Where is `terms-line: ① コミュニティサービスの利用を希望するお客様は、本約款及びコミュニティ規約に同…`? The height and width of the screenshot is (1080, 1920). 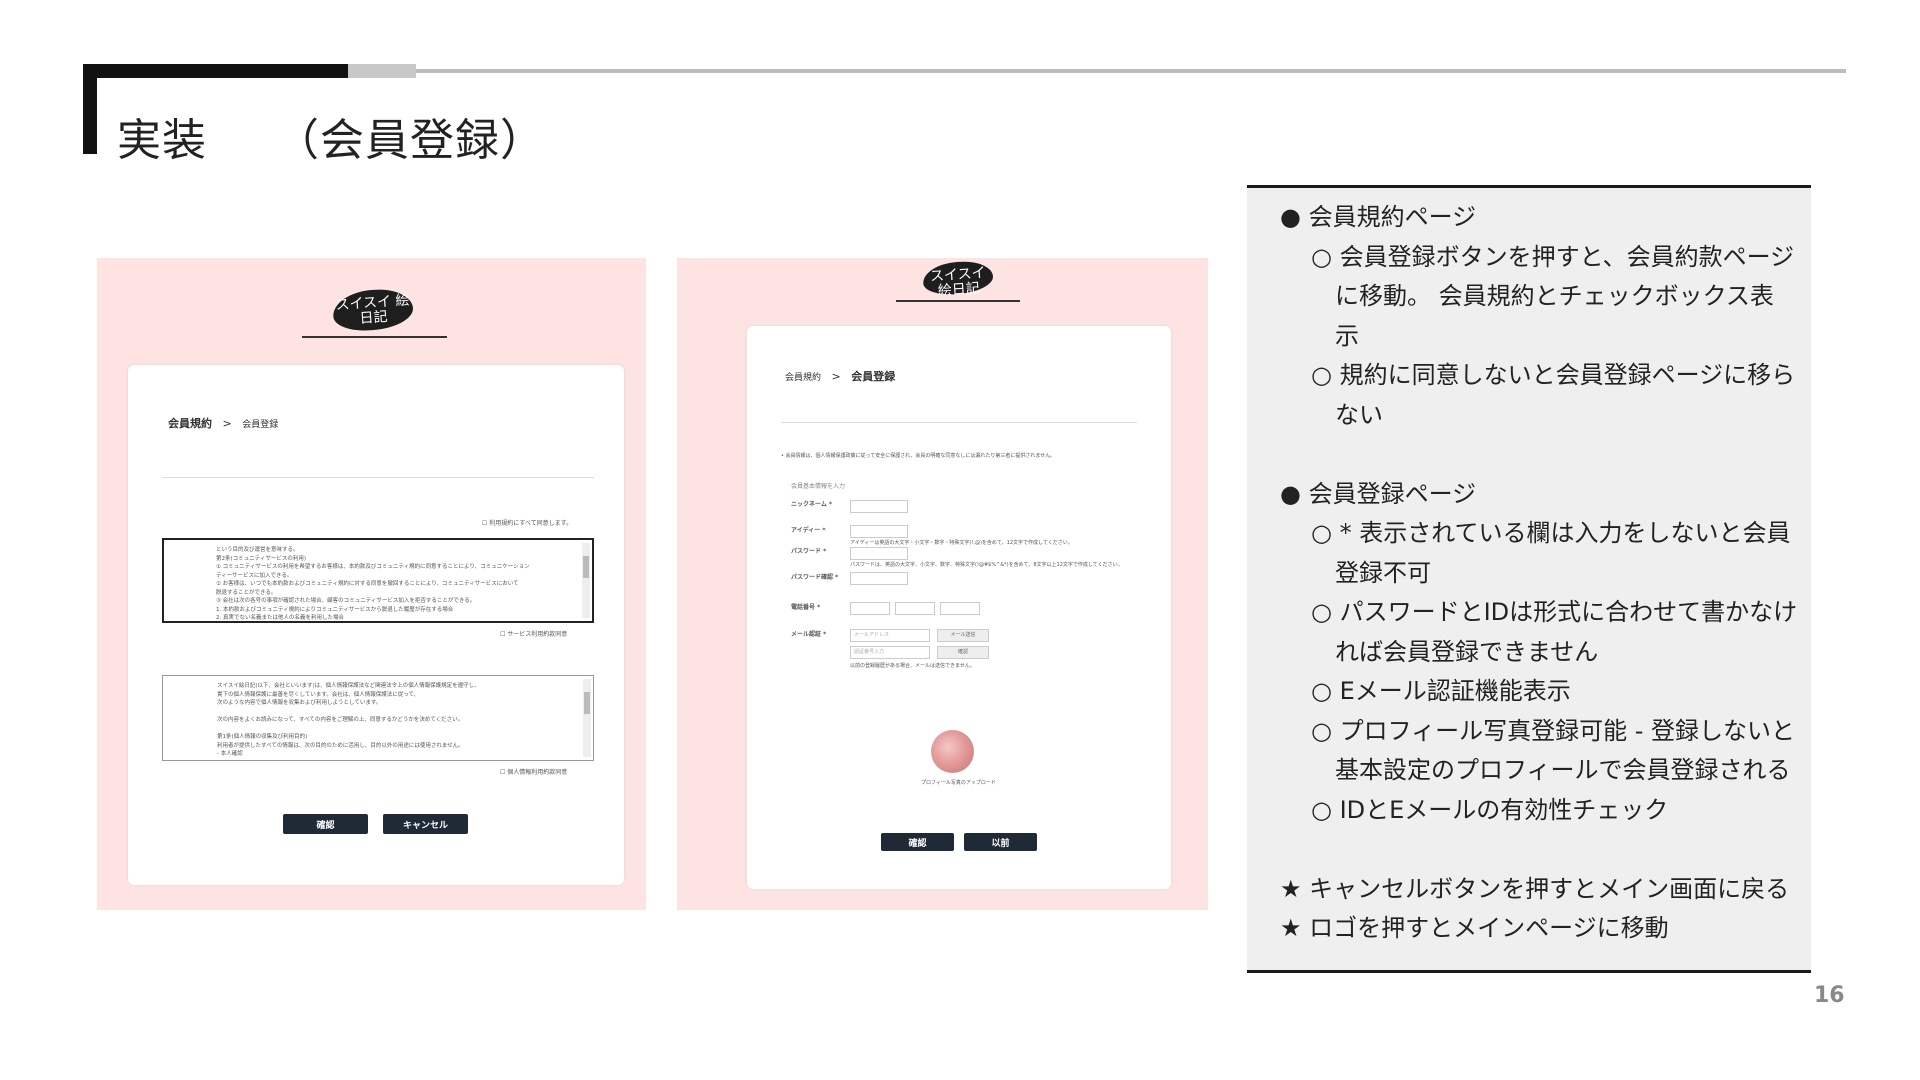
terms-line: ① コミュニティサービスの利用を希望するお客様は、本約款及びコミュニティ規約に同… is located at coordinates (373, 567).